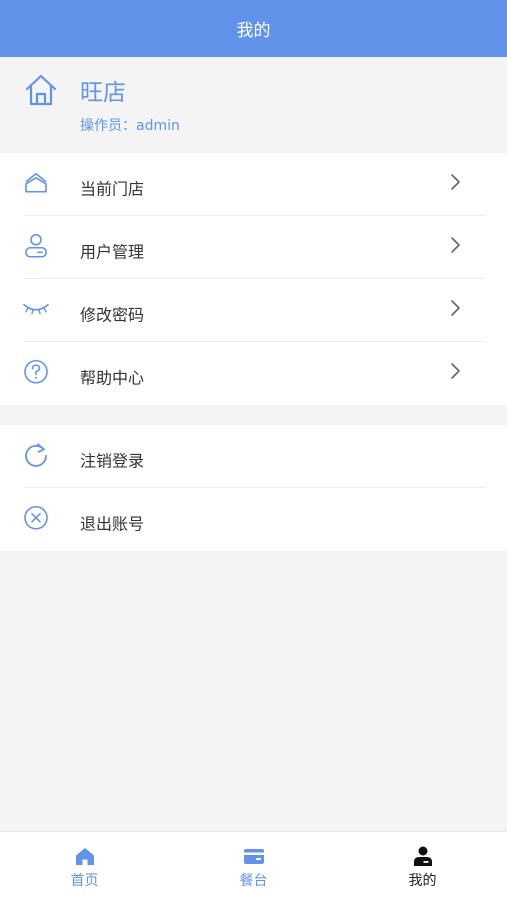 Image resolution: width=507 pixels, height=900 pixels. I want to click on person-icon, so click(422, 856).